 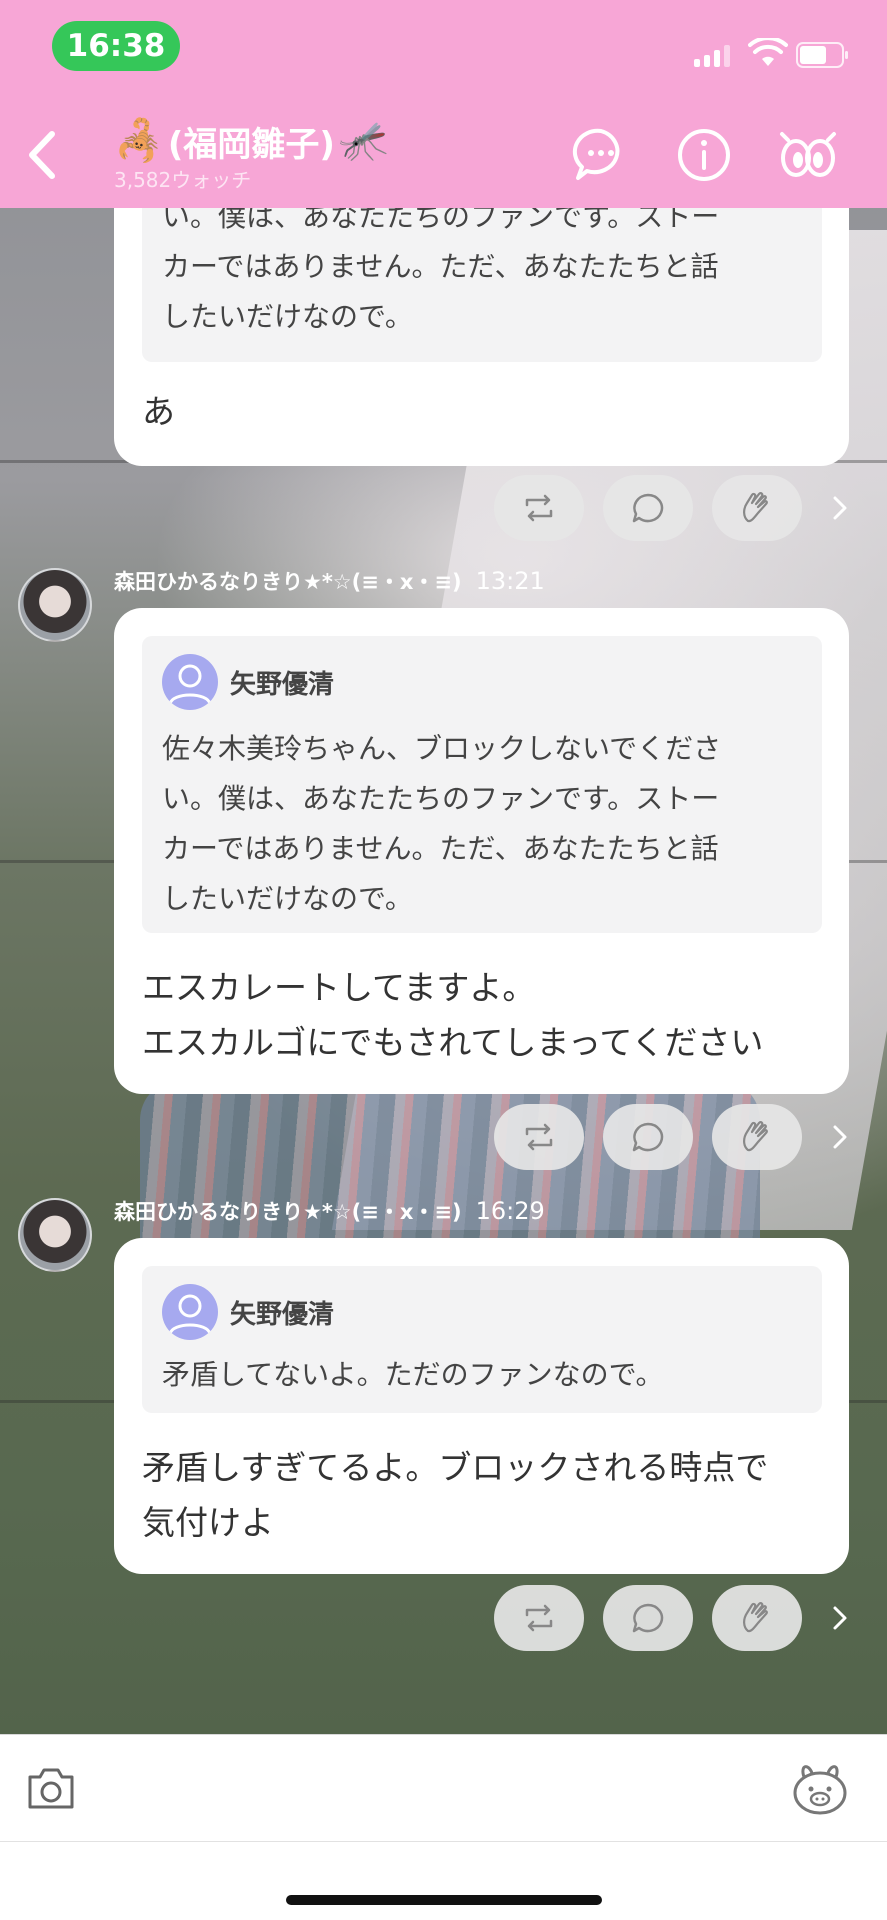 I want to click on sender-name-row: 森田ひかるなりきり★*☆(≡・x・≡) 16:29, so click(x=329, y=1211).